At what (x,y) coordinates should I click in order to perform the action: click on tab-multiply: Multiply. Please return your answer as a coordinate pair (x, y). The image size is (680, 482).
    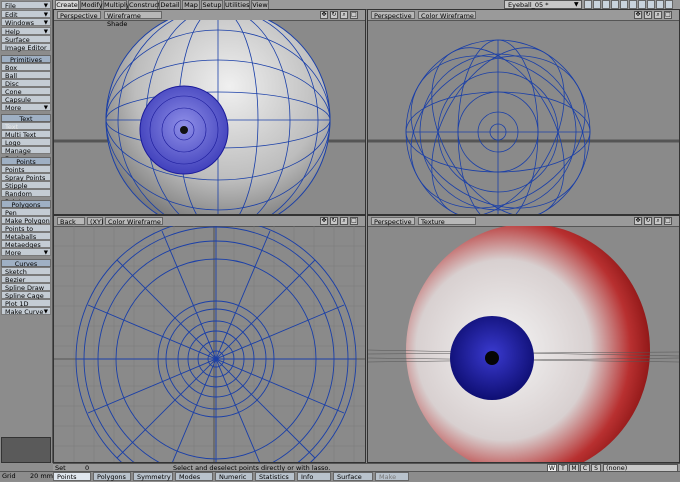
    Looking at the image, I should click on (116, 4).